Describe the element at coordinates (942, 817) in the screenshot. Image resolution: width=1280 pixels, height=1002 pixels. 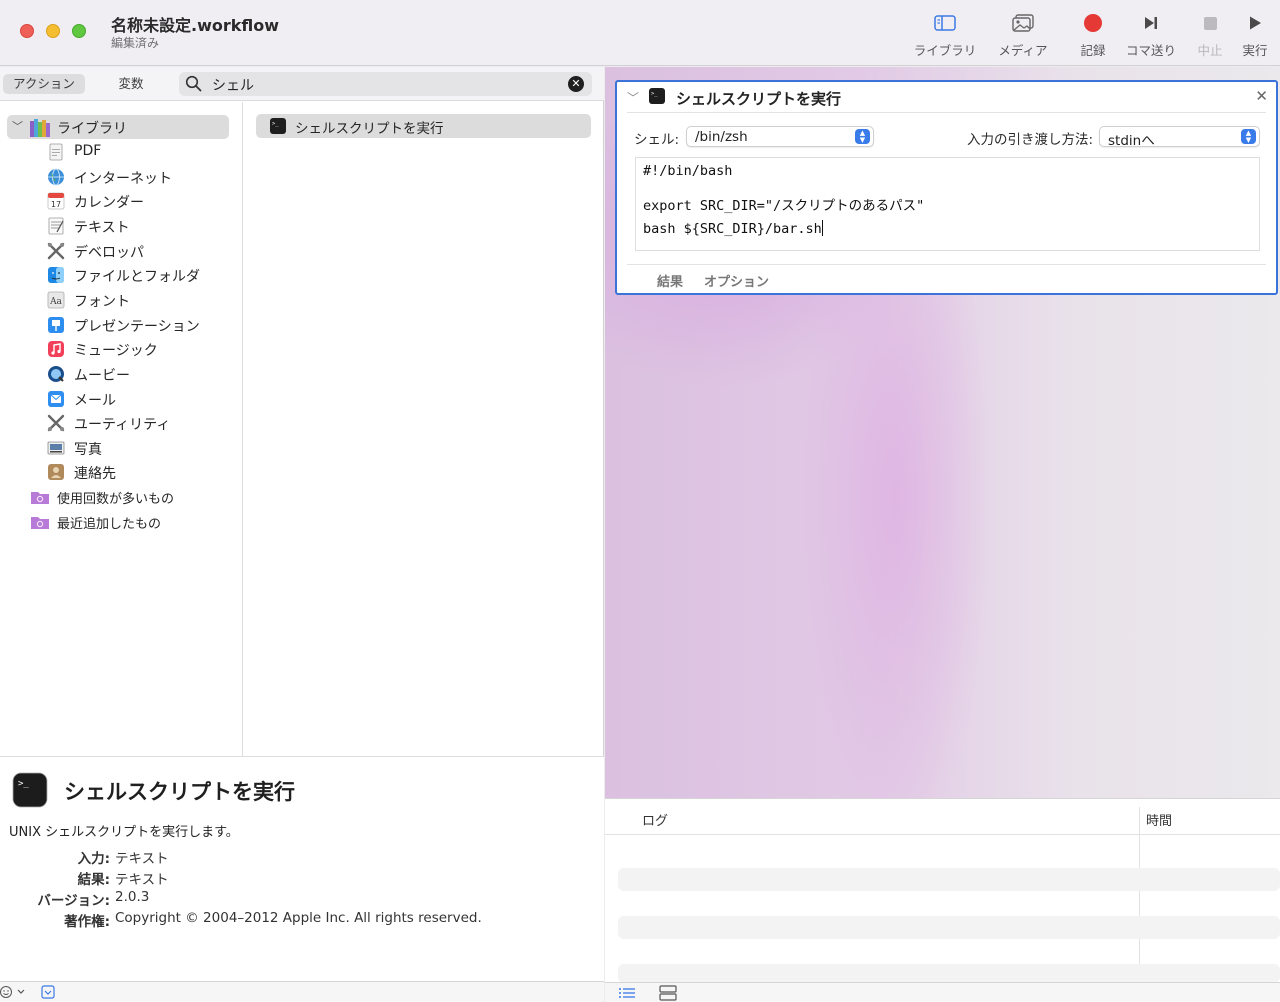
I see `log-header: ログ 時間` at that location.